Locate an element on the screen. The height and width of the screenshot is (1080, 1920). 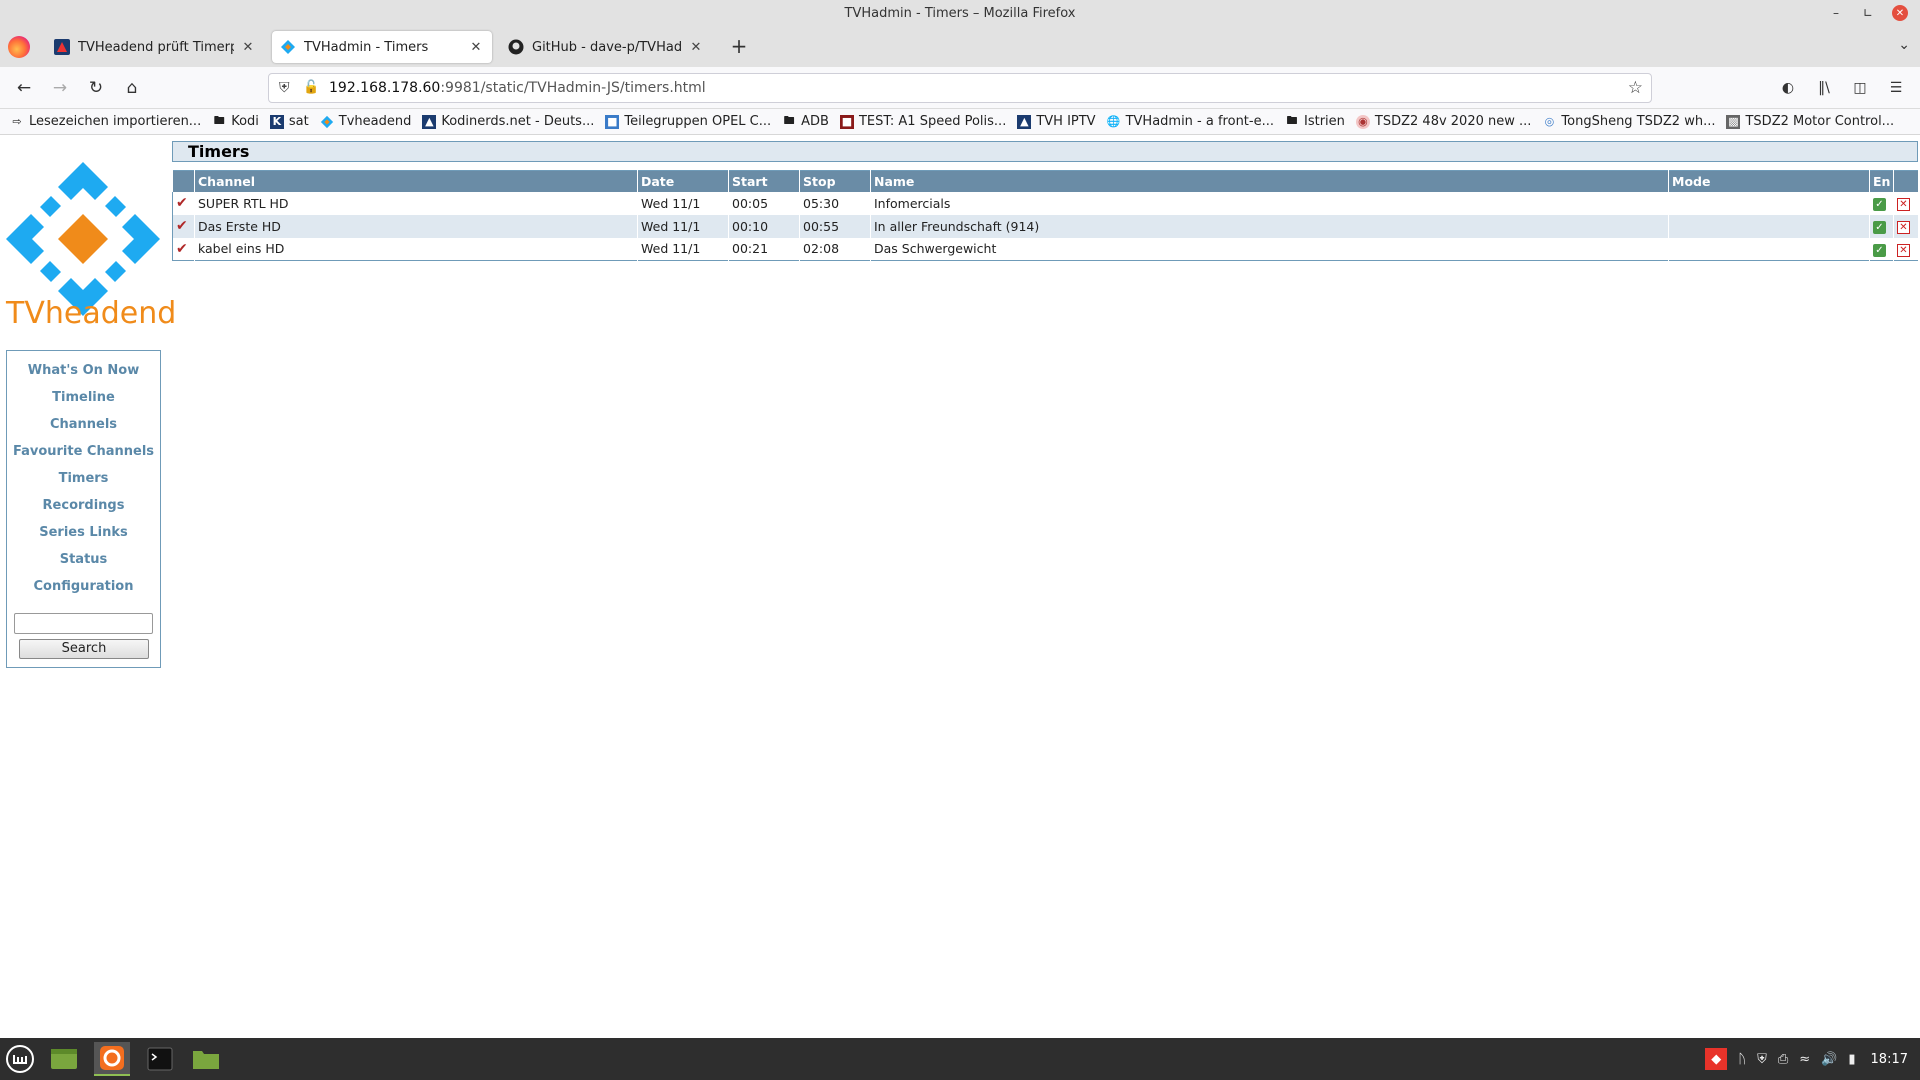
tracking-protection-shield-icon: ⛨ is located at coordinates (284, 88).